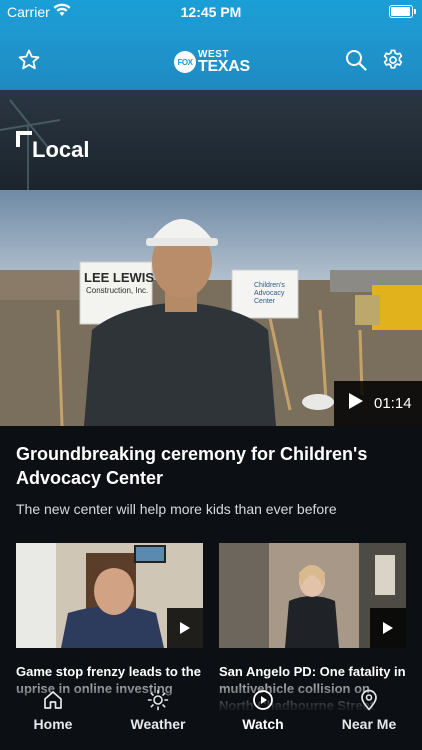 The width and height of the screenshot is (422, 750). I want to click on section-header: Local, so click(52, 147).